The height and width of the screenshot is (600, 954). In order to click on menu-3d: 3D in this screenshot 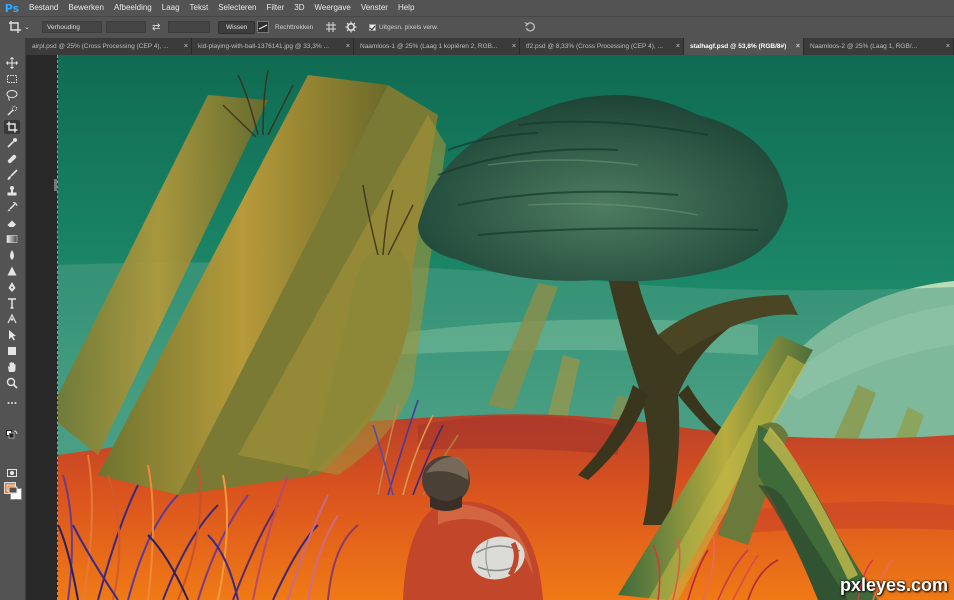, I will do `click(299, 8)`.